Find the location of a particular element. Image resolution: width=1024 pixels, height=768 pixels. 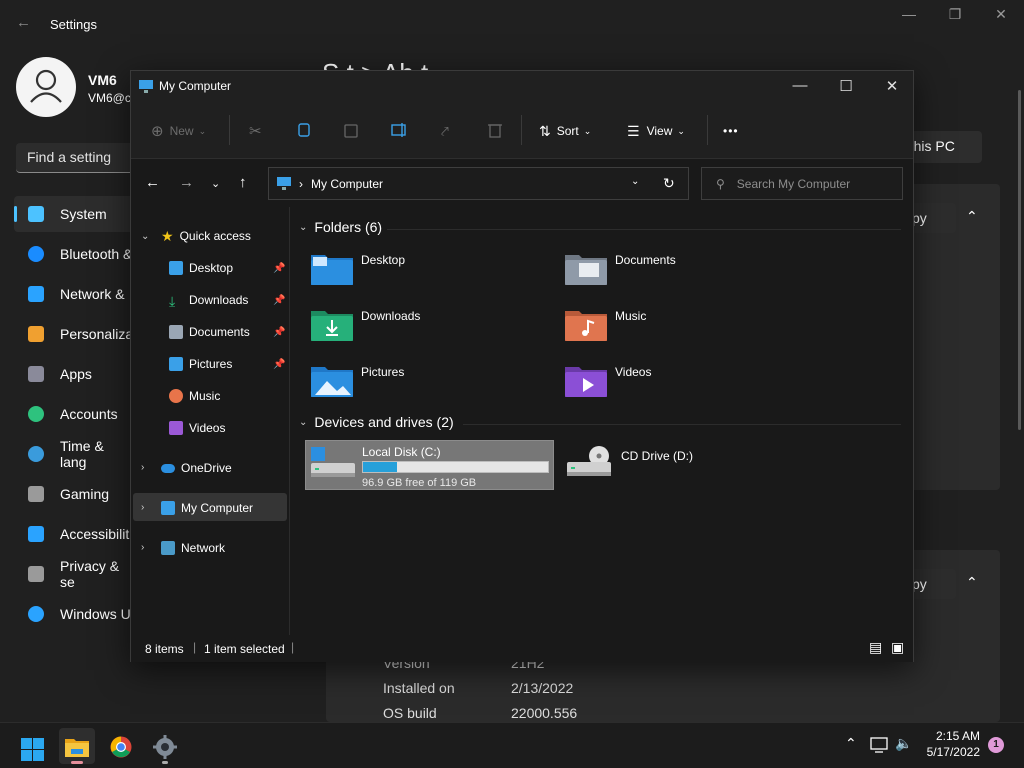

share-icon: ⤤ is located at coordinates (445, 131).